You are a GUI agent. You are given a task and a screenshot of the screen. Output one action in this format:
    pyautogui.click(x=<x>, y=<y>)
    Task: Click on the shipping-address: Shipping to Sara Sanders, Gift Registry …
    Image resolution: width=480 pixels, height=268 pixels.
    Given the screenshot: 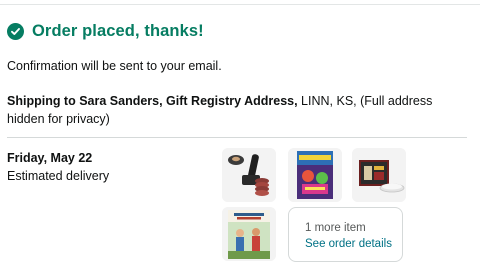 What is the action you would take?
    pyautogui.click(x=239, y=110)
    